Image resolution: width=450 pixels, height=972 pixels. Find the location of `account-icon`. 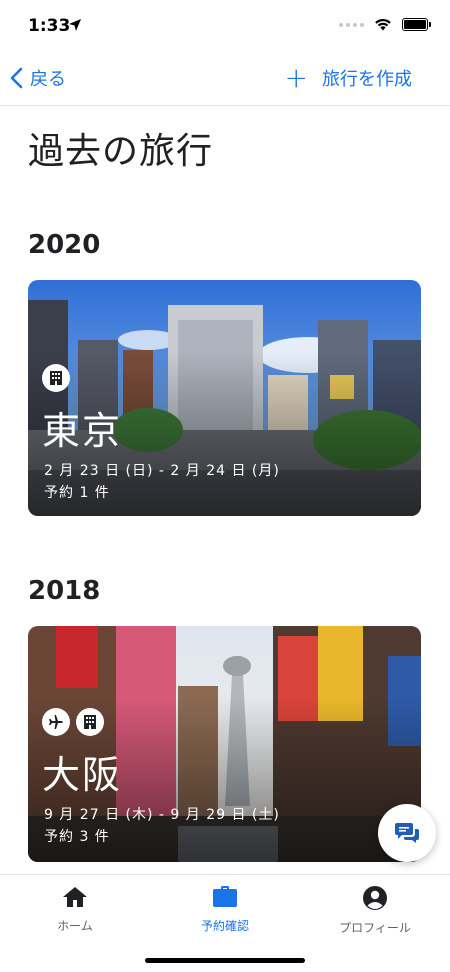

account-icon is located at coordinates (375, 898).